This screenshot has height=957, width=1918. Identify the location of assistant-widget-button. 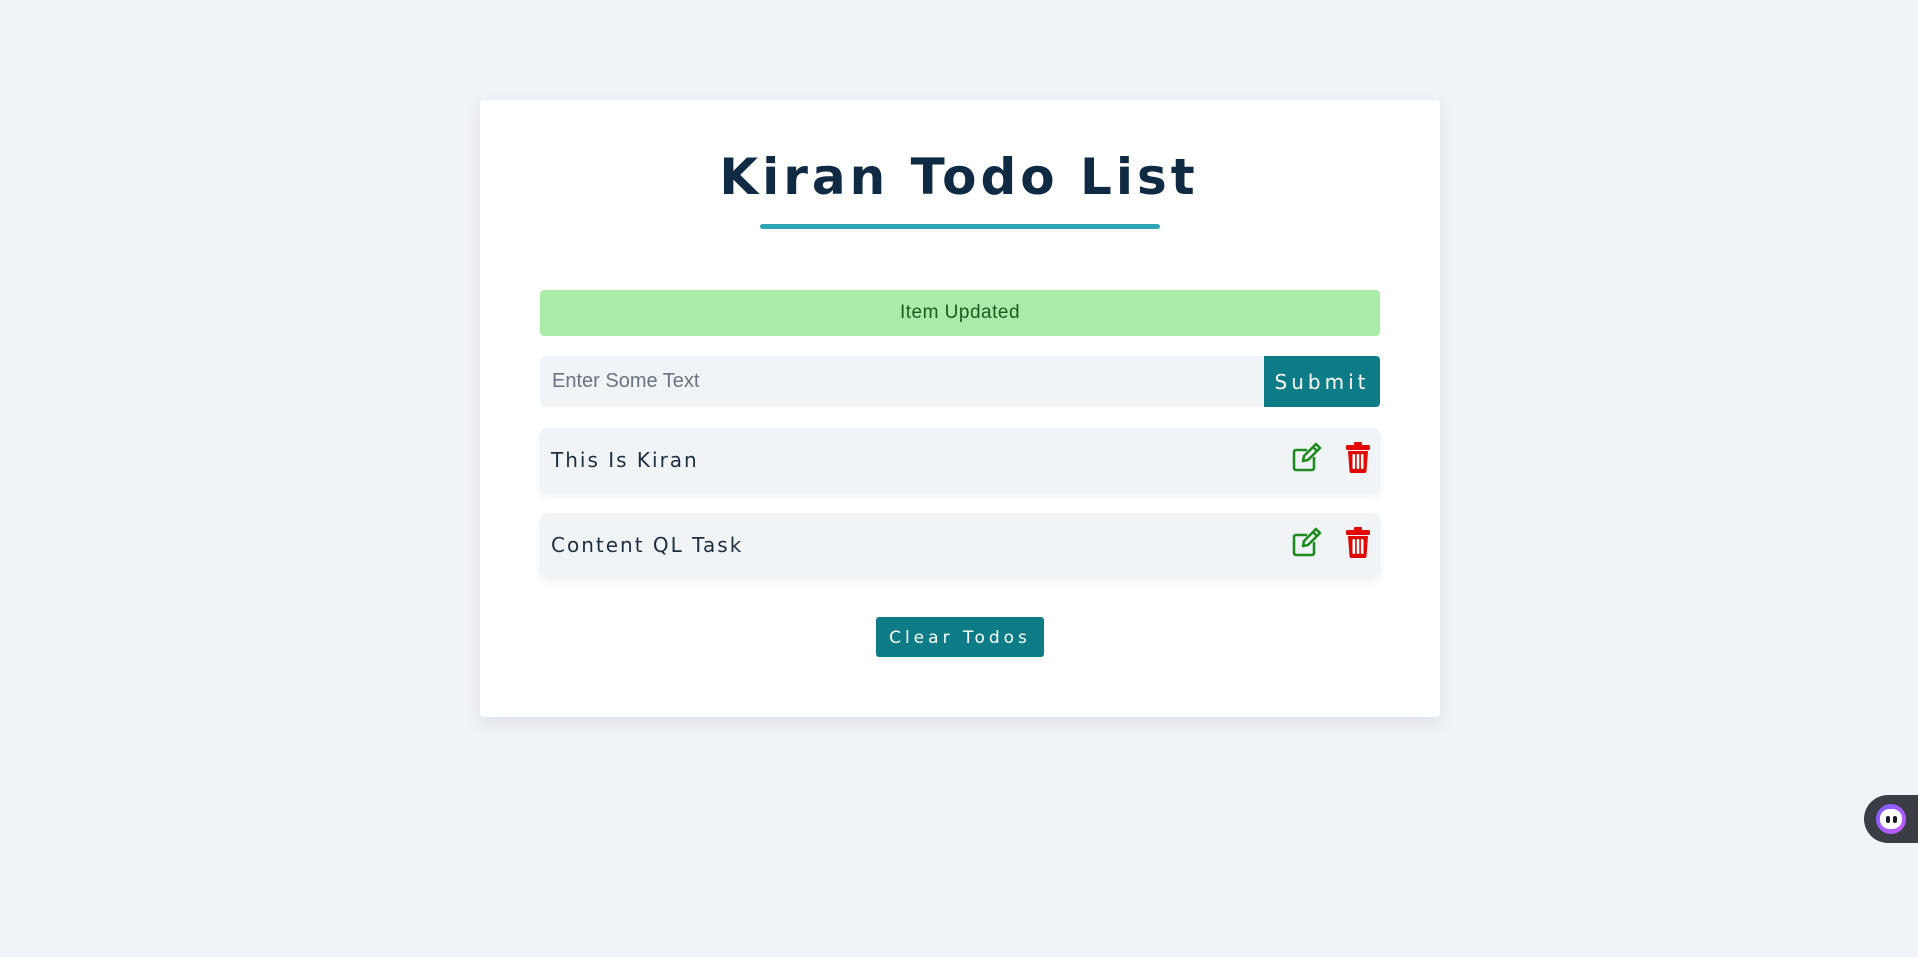
(1891, 819).